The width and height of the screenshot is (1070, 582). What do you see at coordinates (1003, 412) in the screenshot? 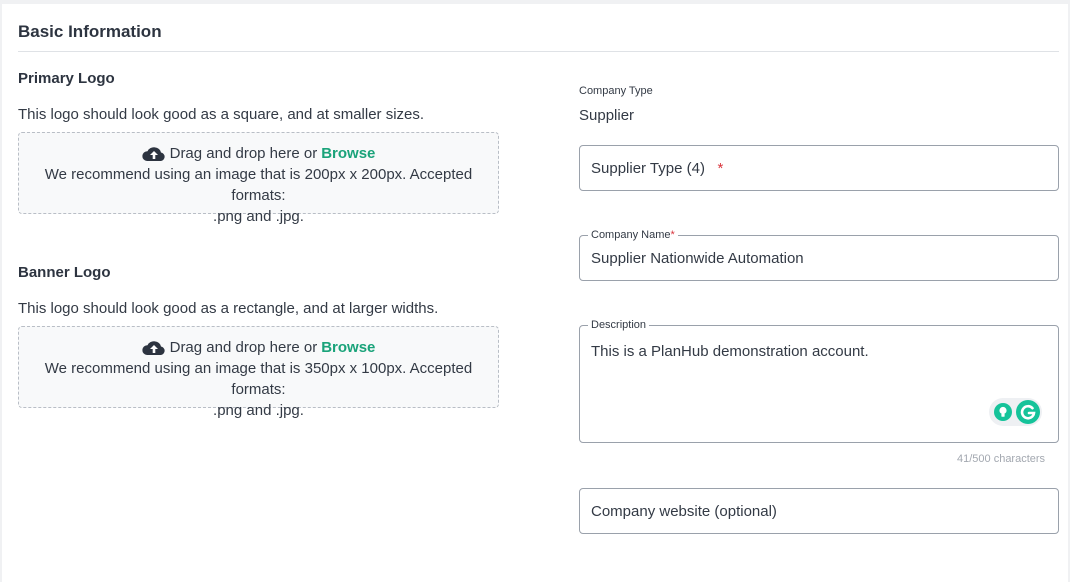
I see `lightbulb-icon` at bounding box center [1003, 412].